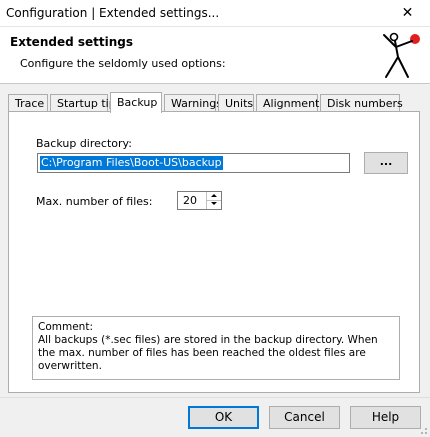  I want to click on footer-divider, so click(215, 397).